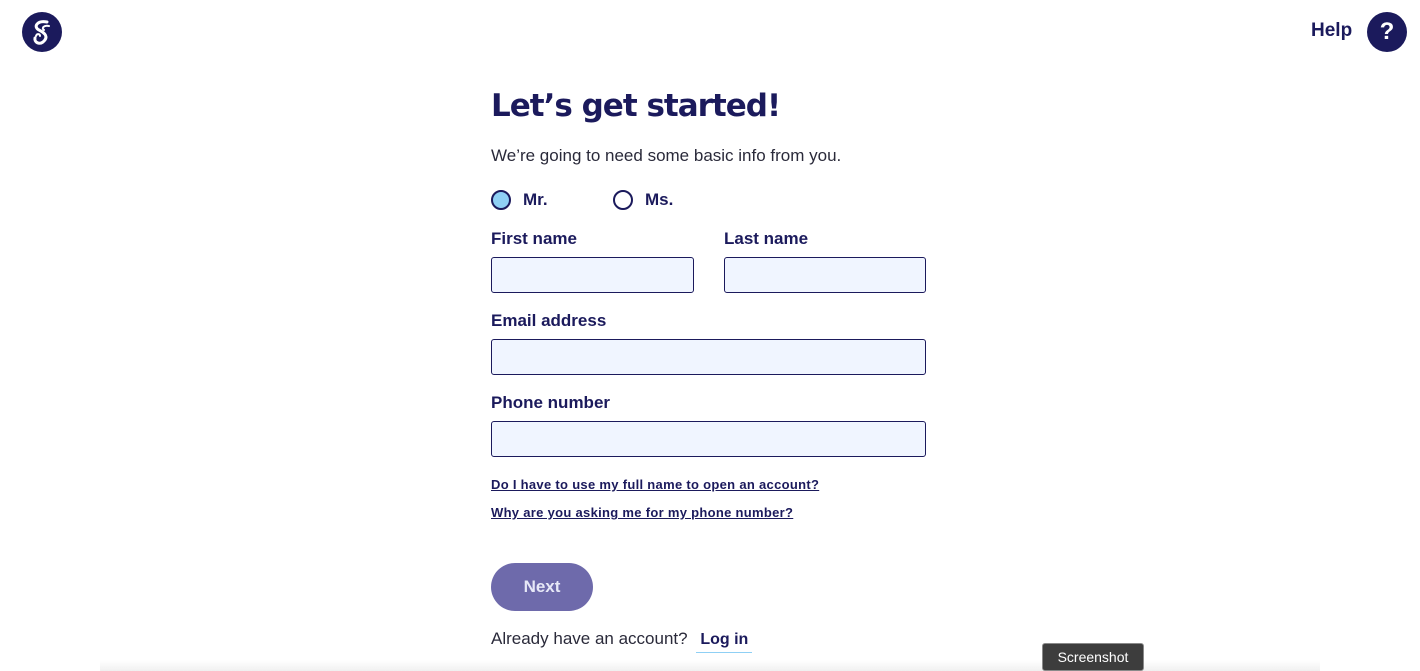  I want to click on login-prompt-text: Already have an account?, so click(589, 638).